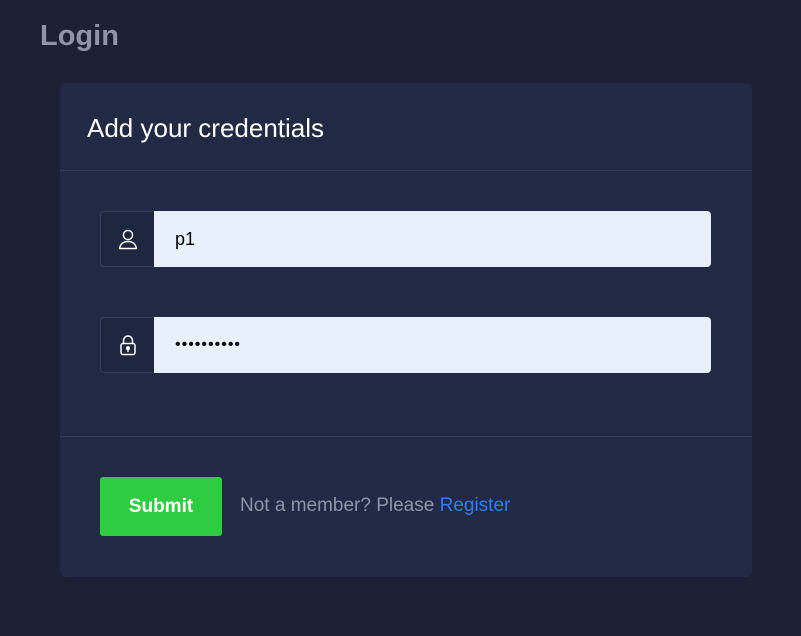 Image resolution: width=801 pixels, height=636 pixels. I want to click on username-input-group, so click(405, 239).